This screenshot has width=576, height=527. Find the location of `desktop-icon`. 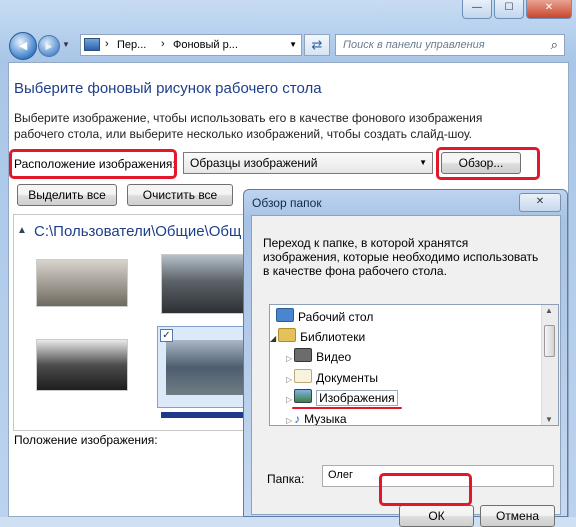

desktop-icon is located at coordinates (285, 315).